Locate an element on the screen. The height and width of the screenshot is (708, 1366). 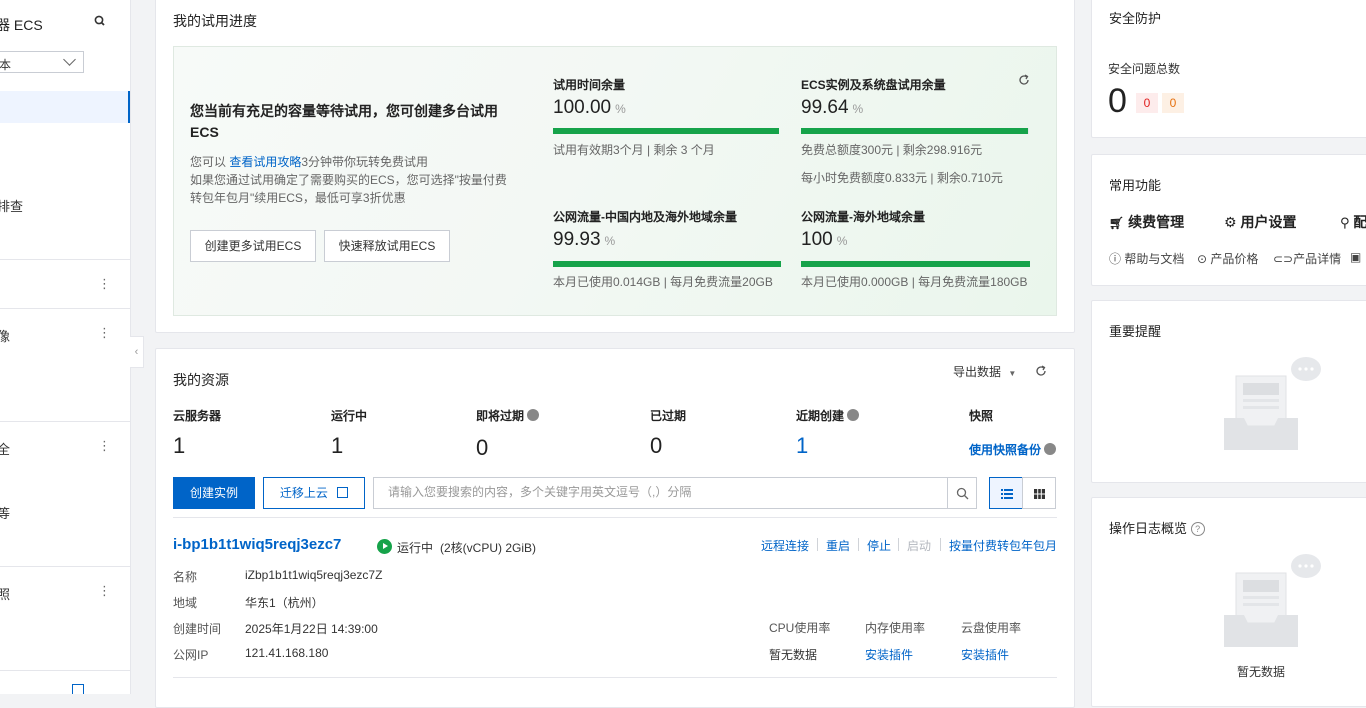
stat-value-expired: 0 is located at coordinates (656, 446).